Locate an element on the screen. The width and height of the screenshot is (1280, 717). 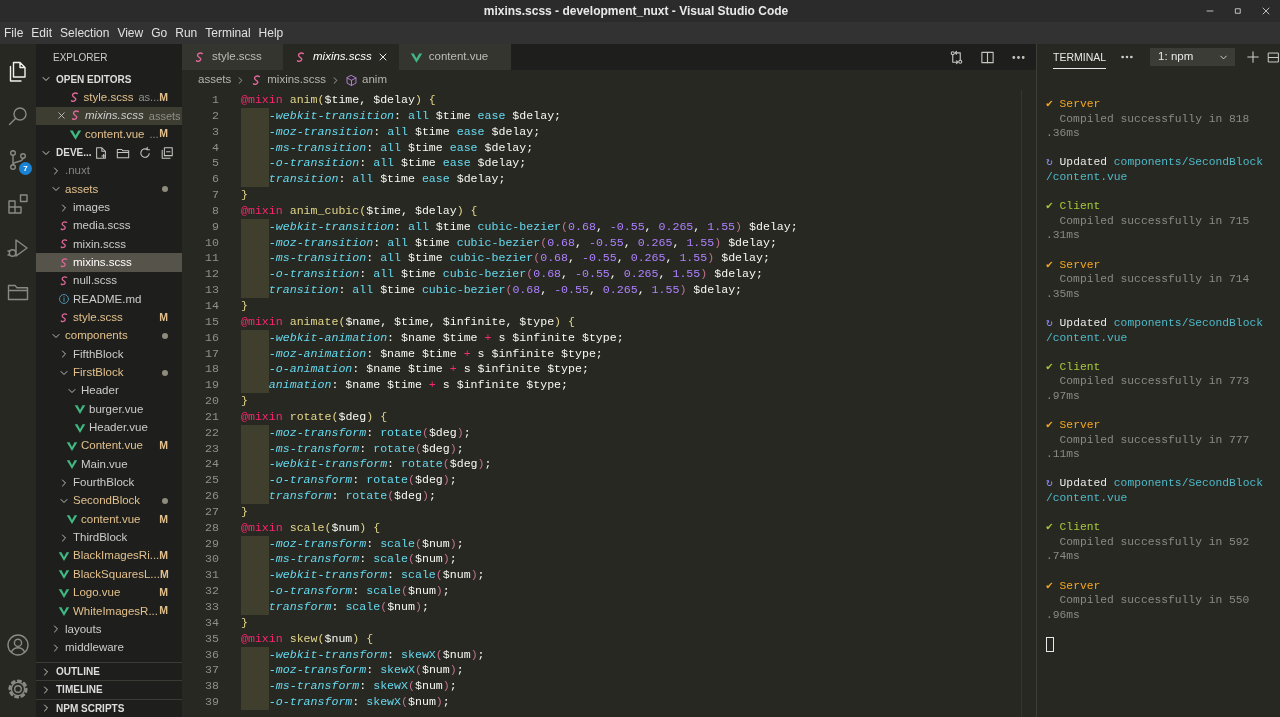
code-line: @mixin skew($num) { is located at coordinates (307, 638).